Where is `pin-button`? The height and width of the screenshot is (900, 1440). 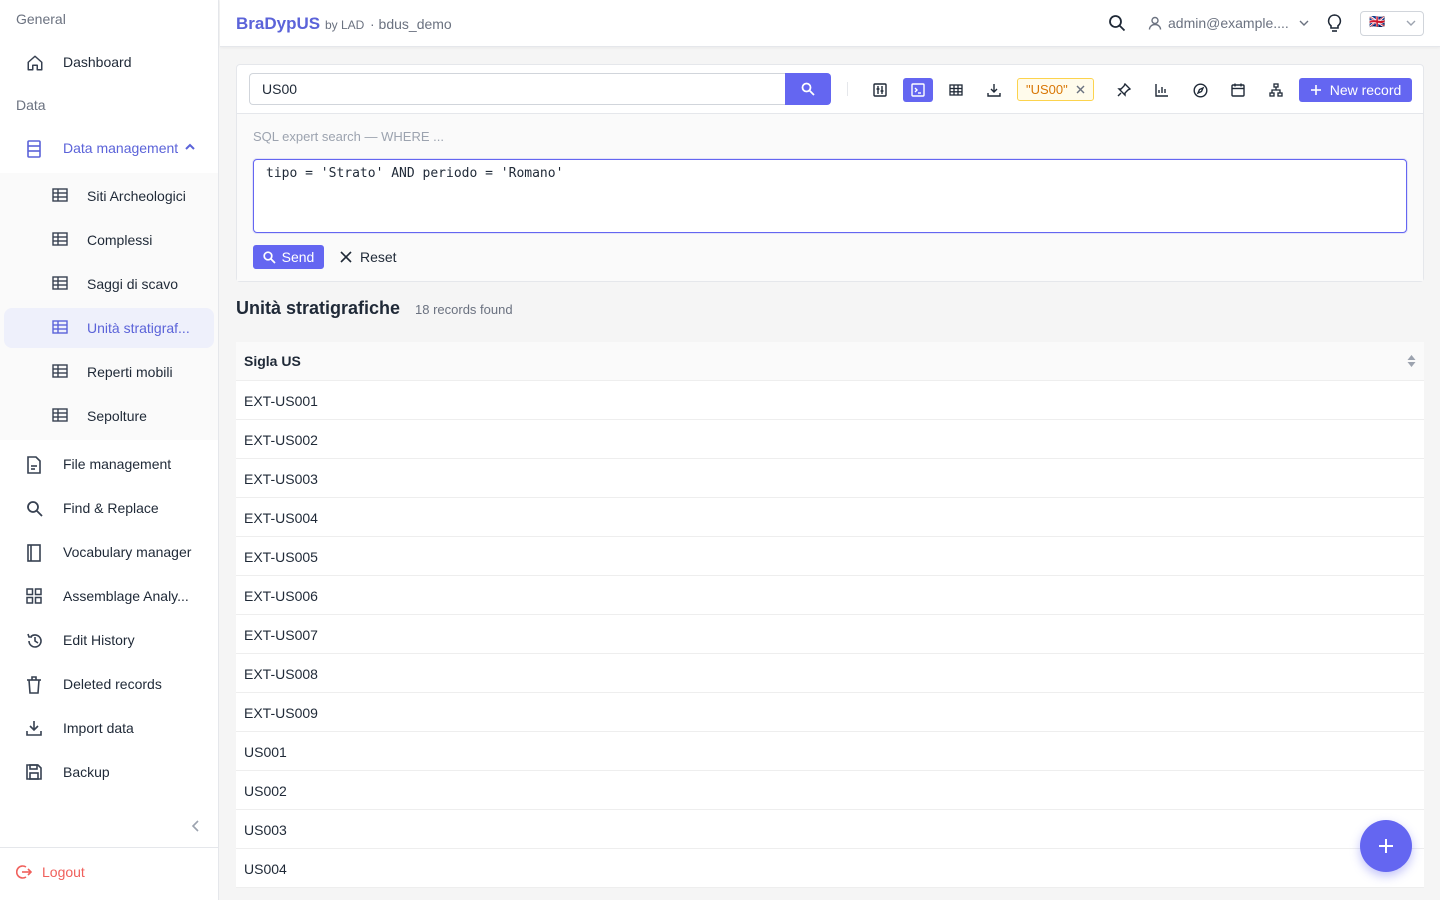
pin-button is located at coordinates (1124, 90).